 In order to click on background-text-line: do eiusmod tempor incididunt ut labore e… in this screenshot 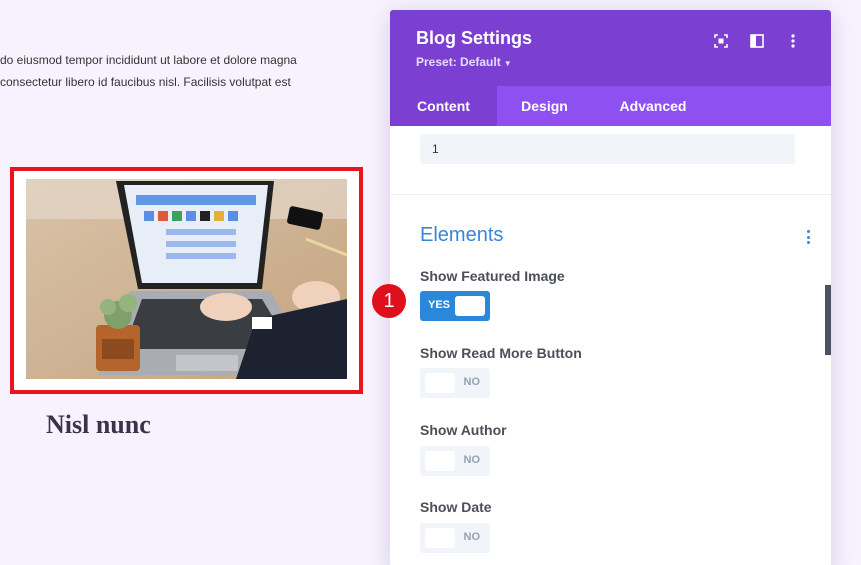, I will do `click(148, 60)`.